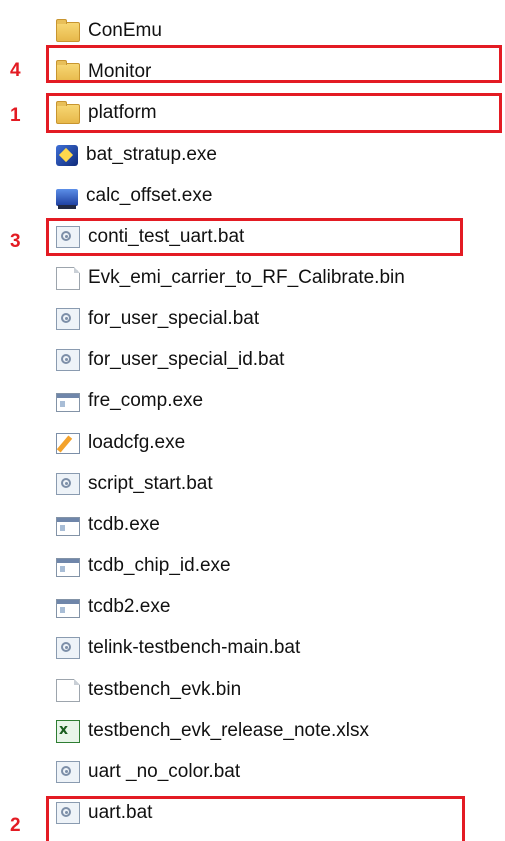 This screenshot has width=505, height=841. What do you see at coordinates (67, 199) in the screenshot?
I see `computer-app-icon` at bounding box center [67, 199].